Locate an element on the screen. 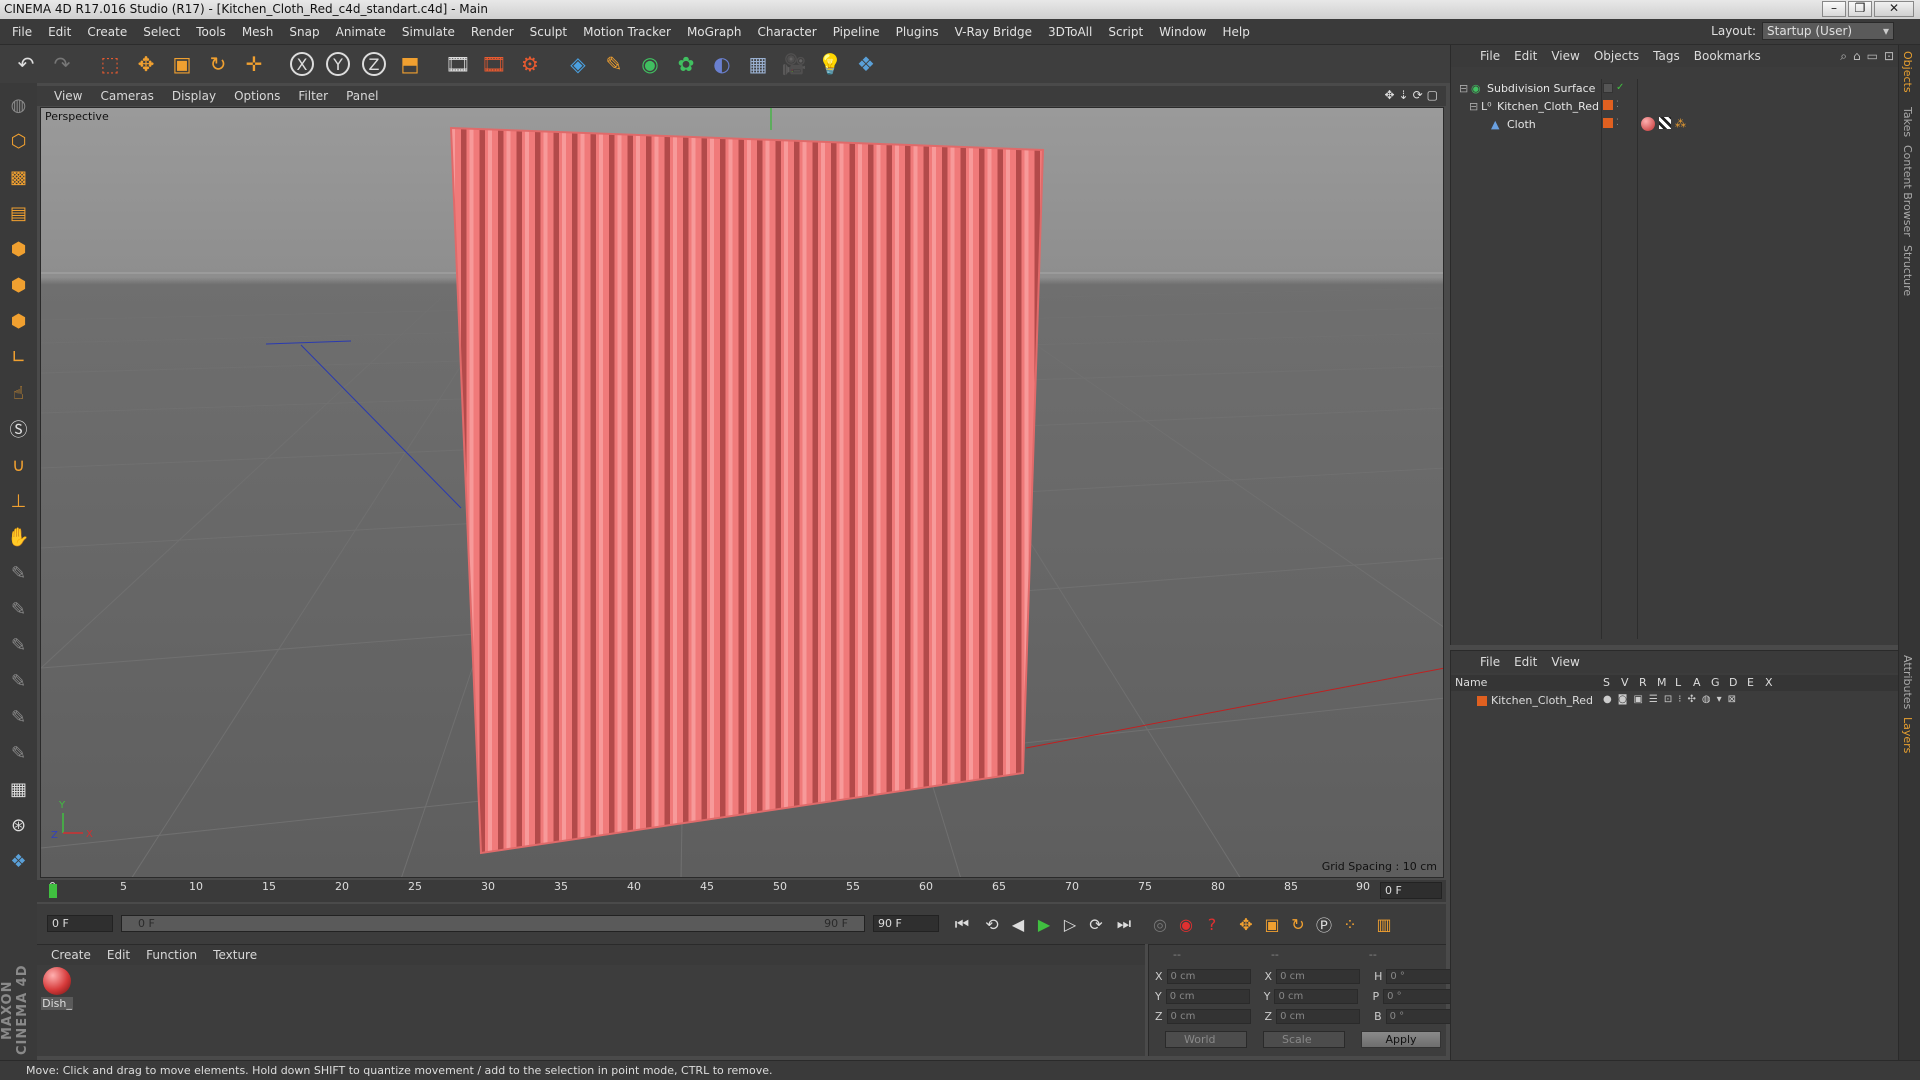  menu-window: Window is located at coordinates (1182, 32).